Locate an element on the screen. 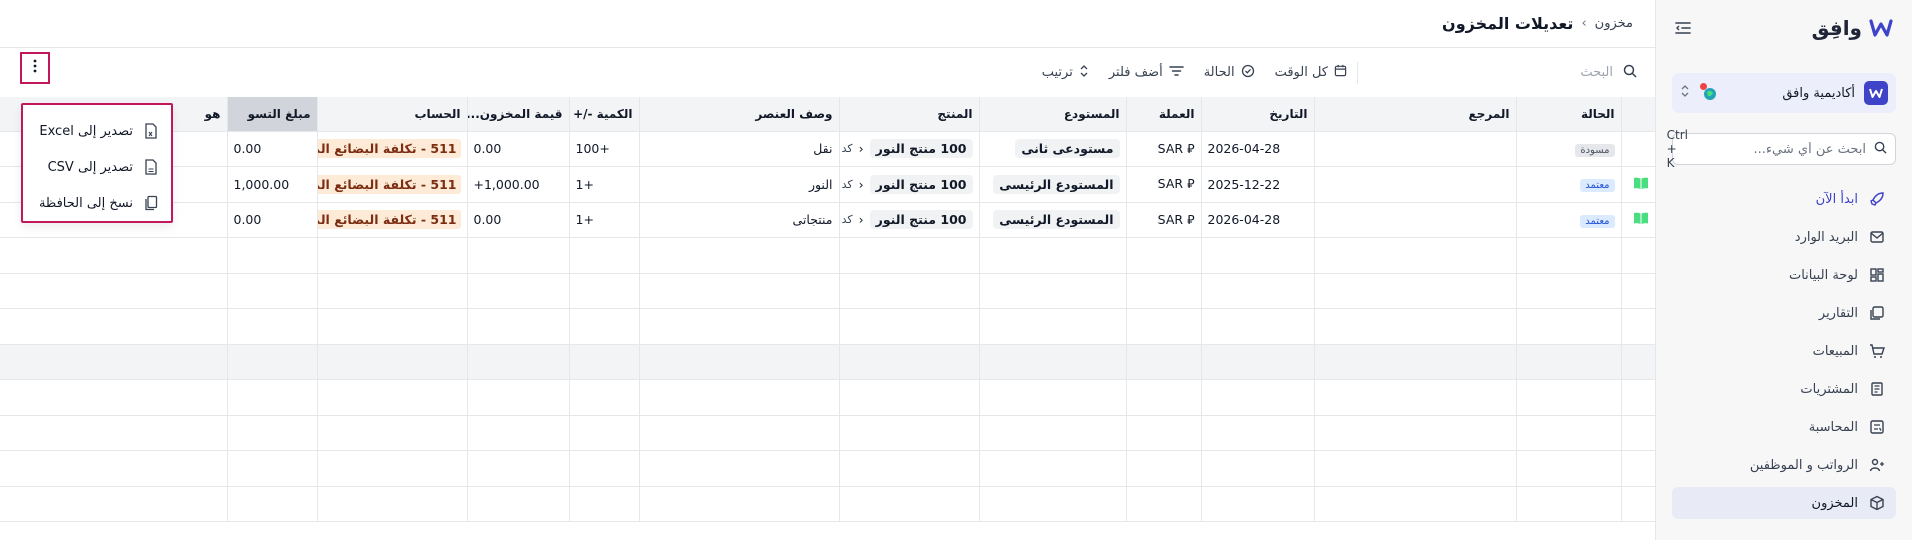 The image size is (1912, 540). check-circle-icon is located at coordinates (1248, 73).